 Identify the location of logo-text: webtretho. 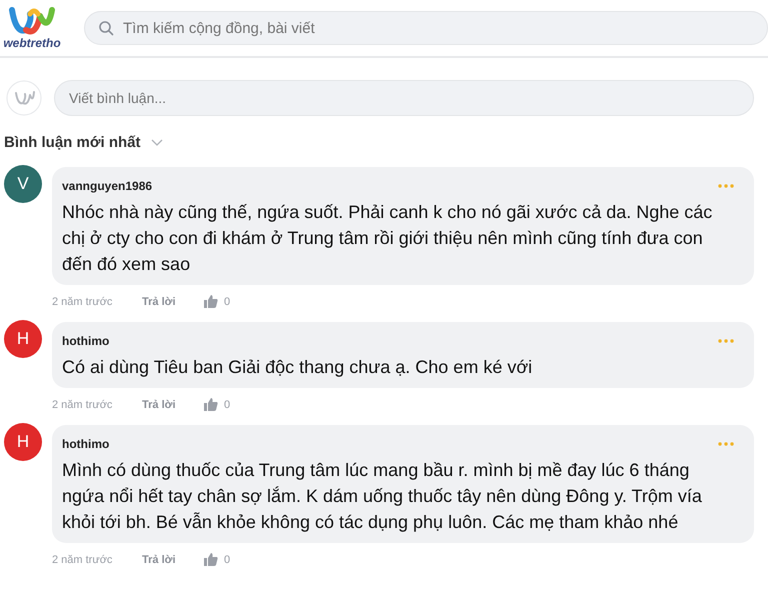
(32, 43).